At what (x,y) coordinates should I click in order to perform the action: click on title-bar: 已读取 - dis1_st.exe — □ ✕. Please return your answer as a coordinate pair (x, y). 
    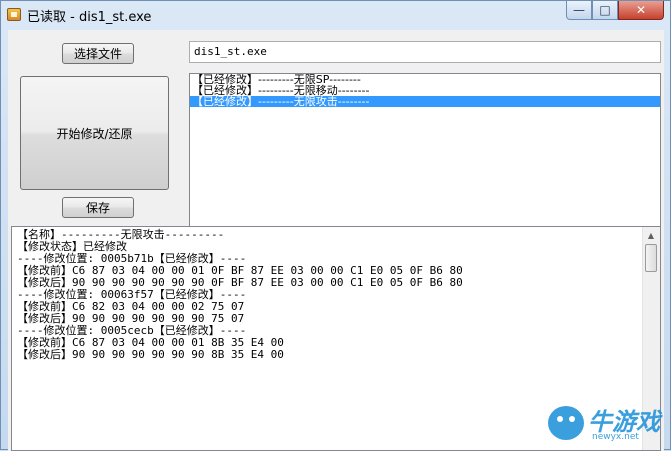
    Looking at the image, I should click on (335, 14).